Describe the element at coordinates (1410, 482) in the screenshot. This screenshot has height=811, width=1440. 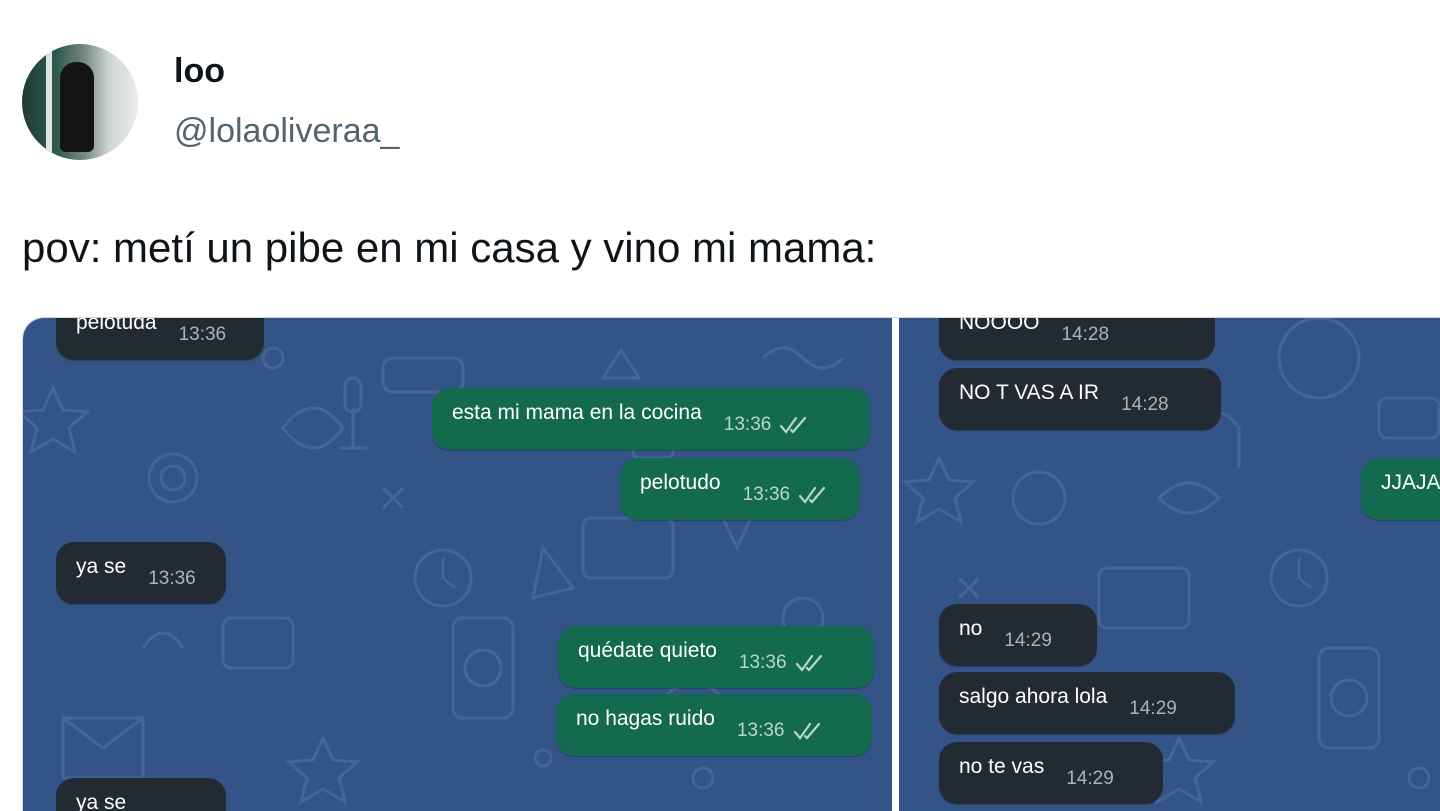
I see `message-text: JJAJA` at that location.